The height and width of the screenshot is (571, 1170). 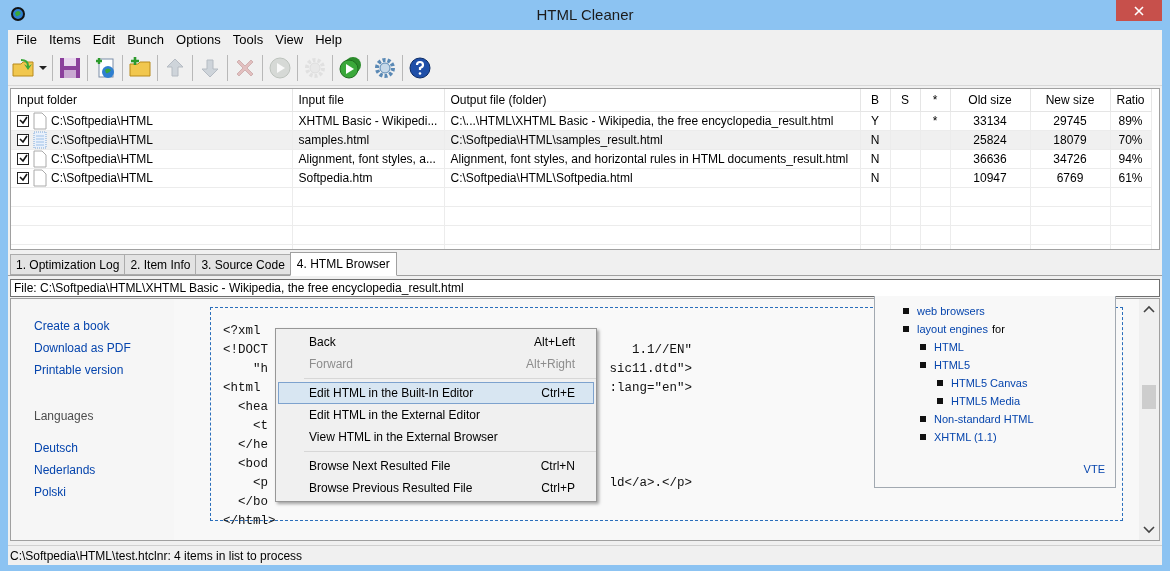 What do you see at coordinates (104, 370) in the screenshot?
I see `nav-link: Printable version` at bounding box center [104, 370].